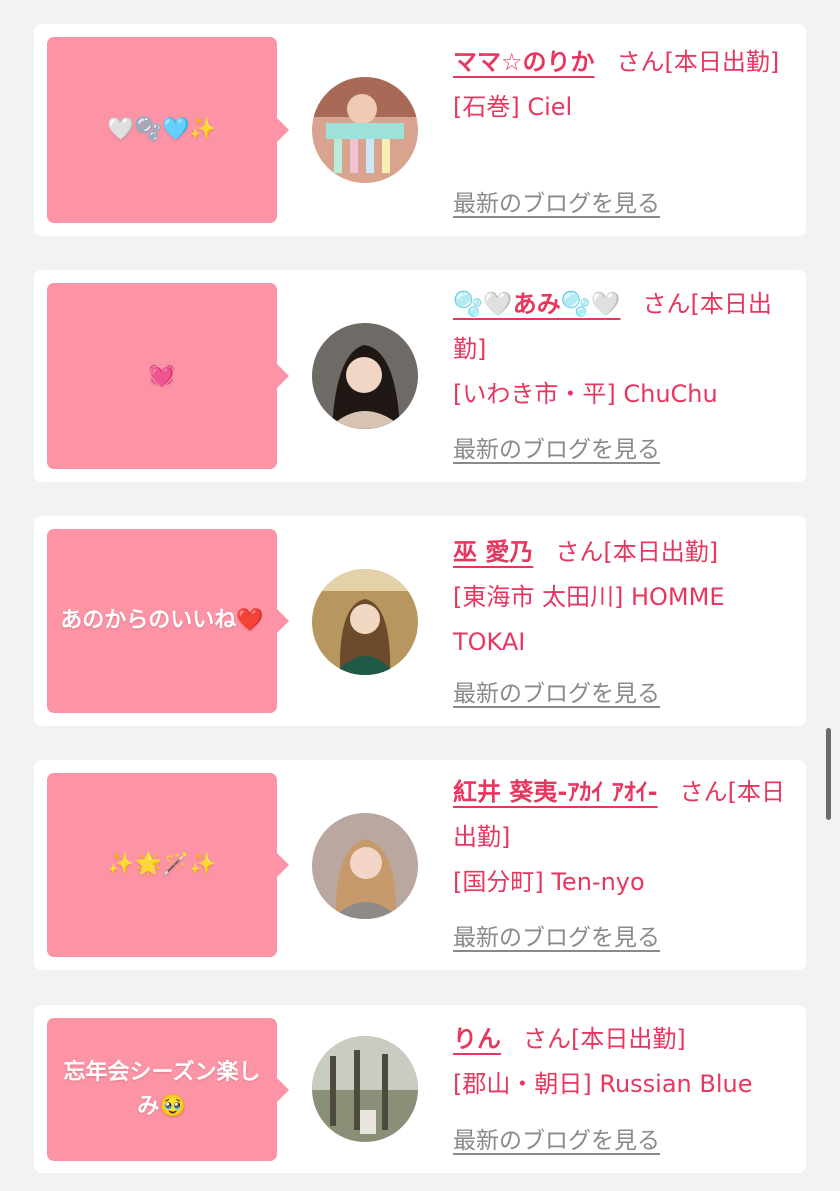  I want to click on cast-name-link: 紅井 葵夷-ｱｶｲ ｱｵｲ-, so click(555, 792).